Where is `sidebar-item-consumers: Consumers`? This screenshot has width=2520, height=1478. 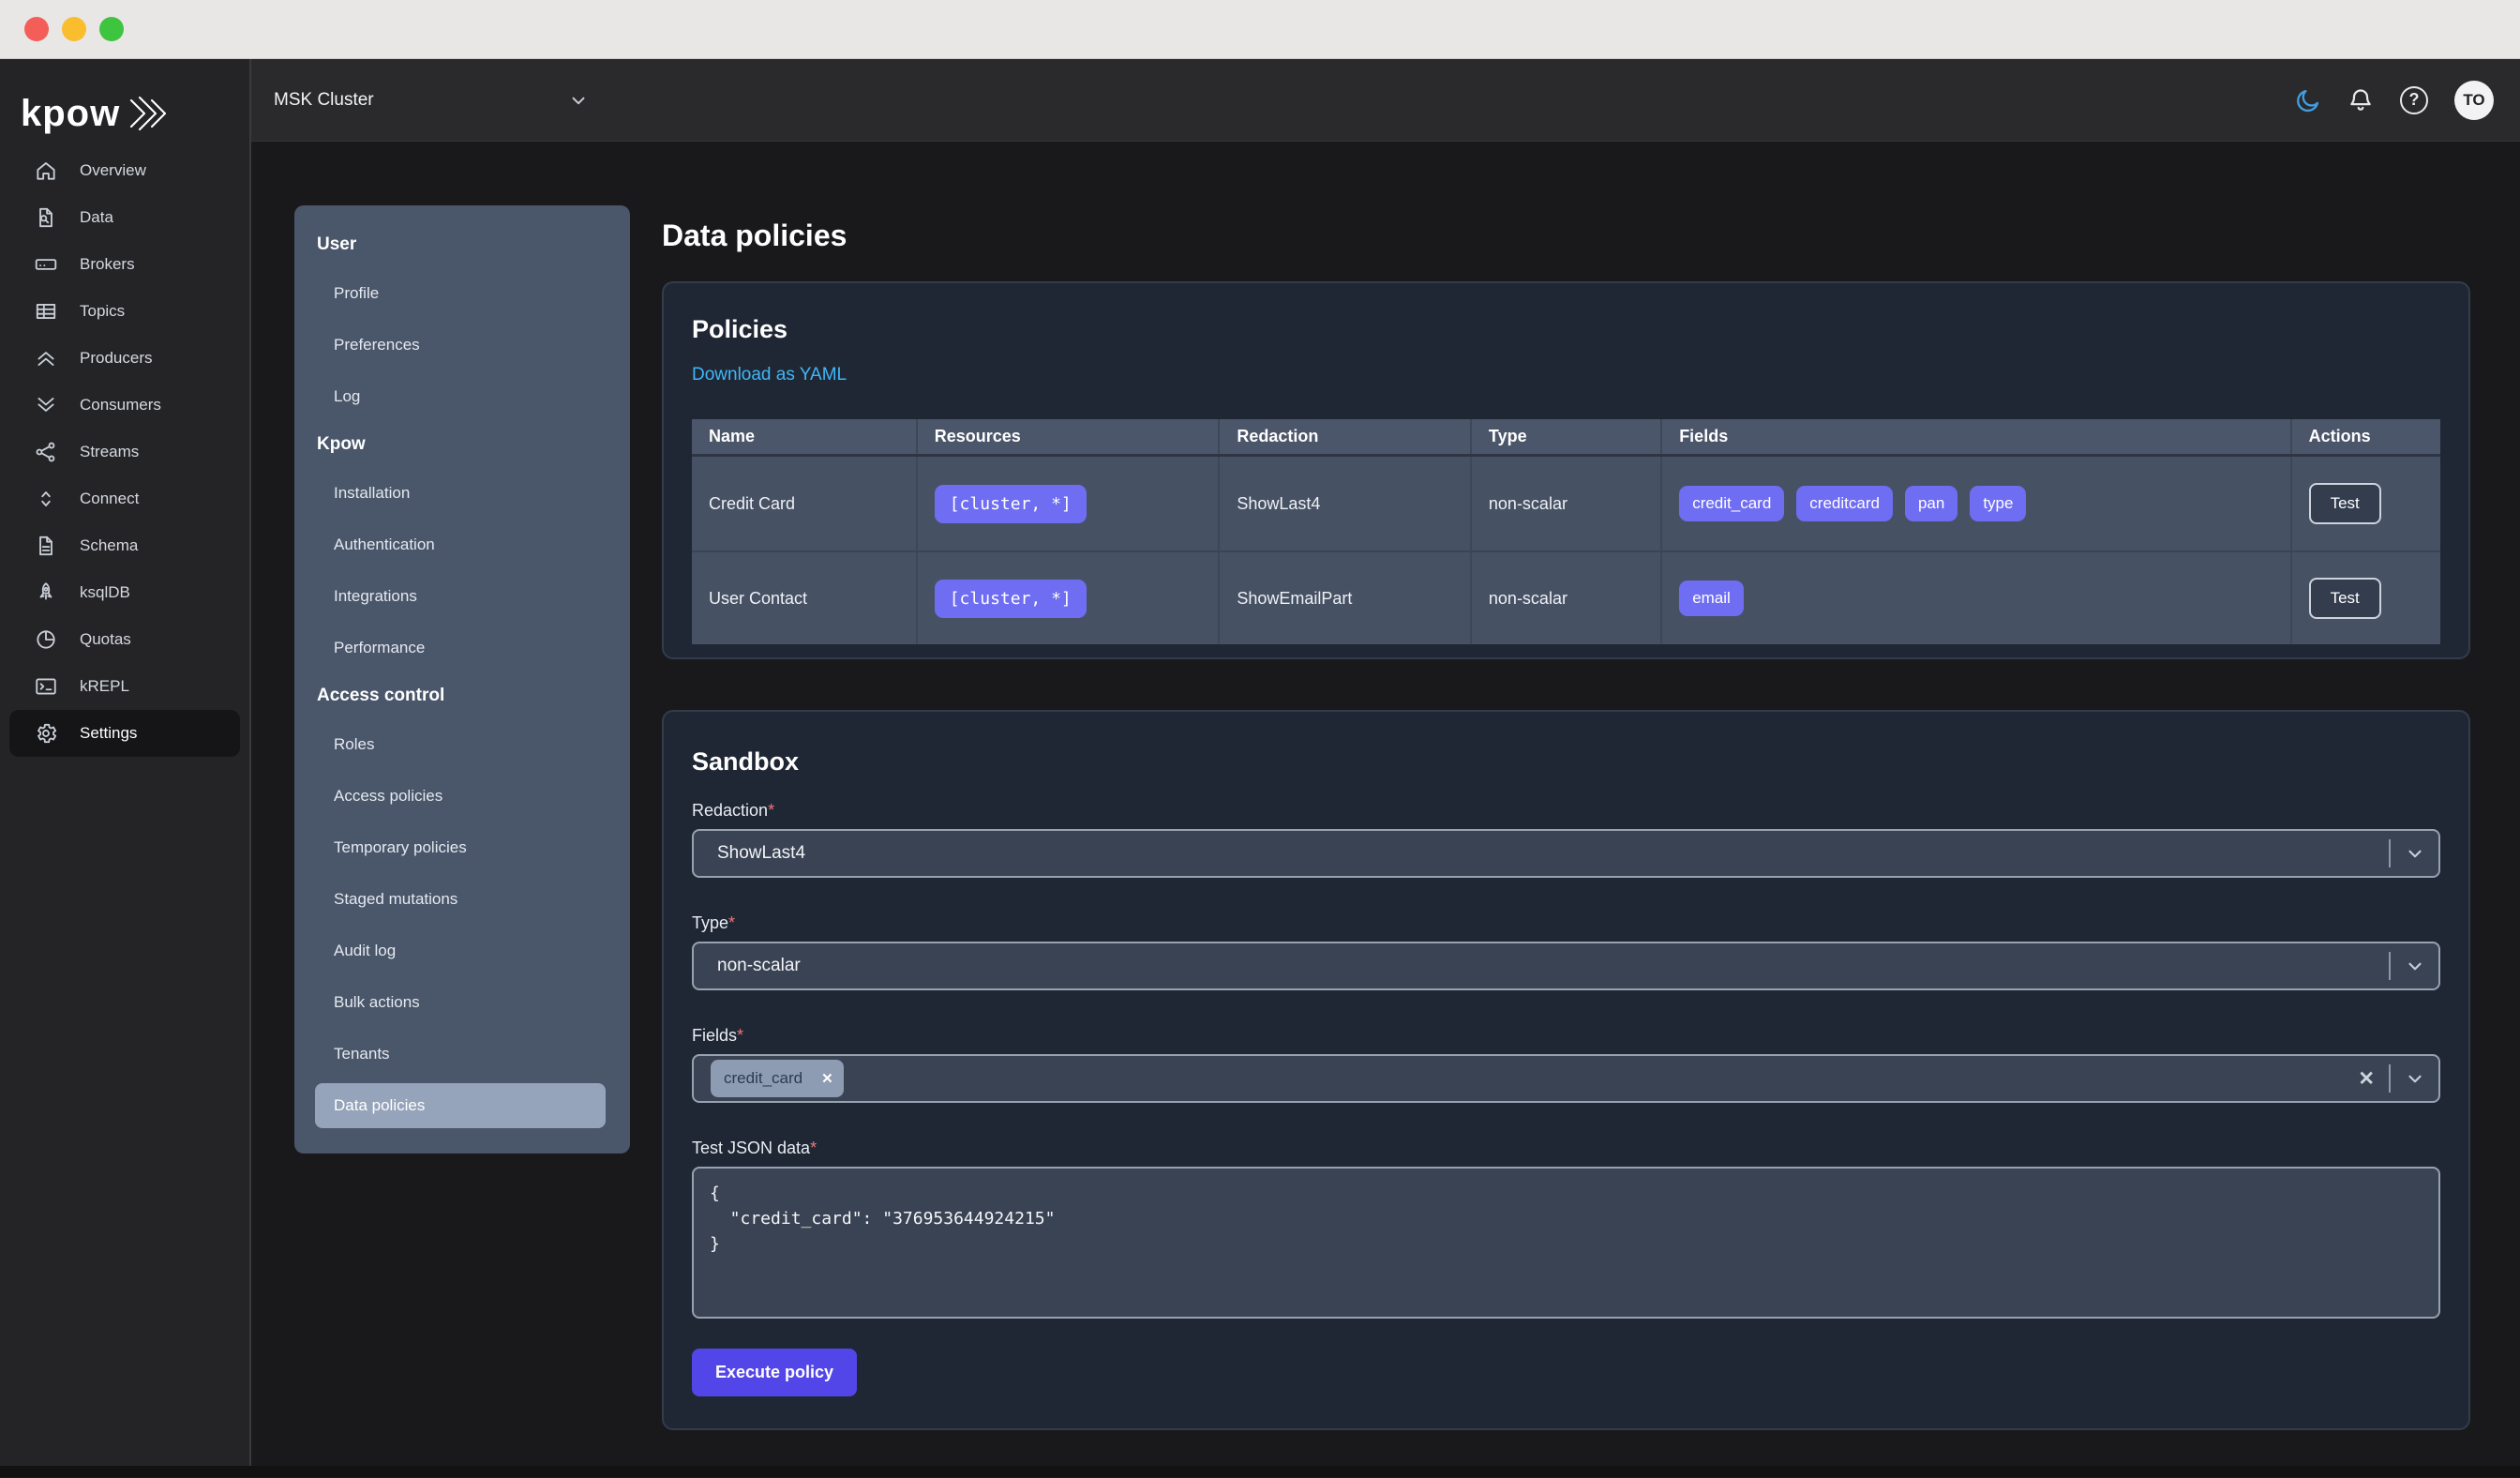
sidebar-item-consumers: Consumers is located at coordinates (125, 405).